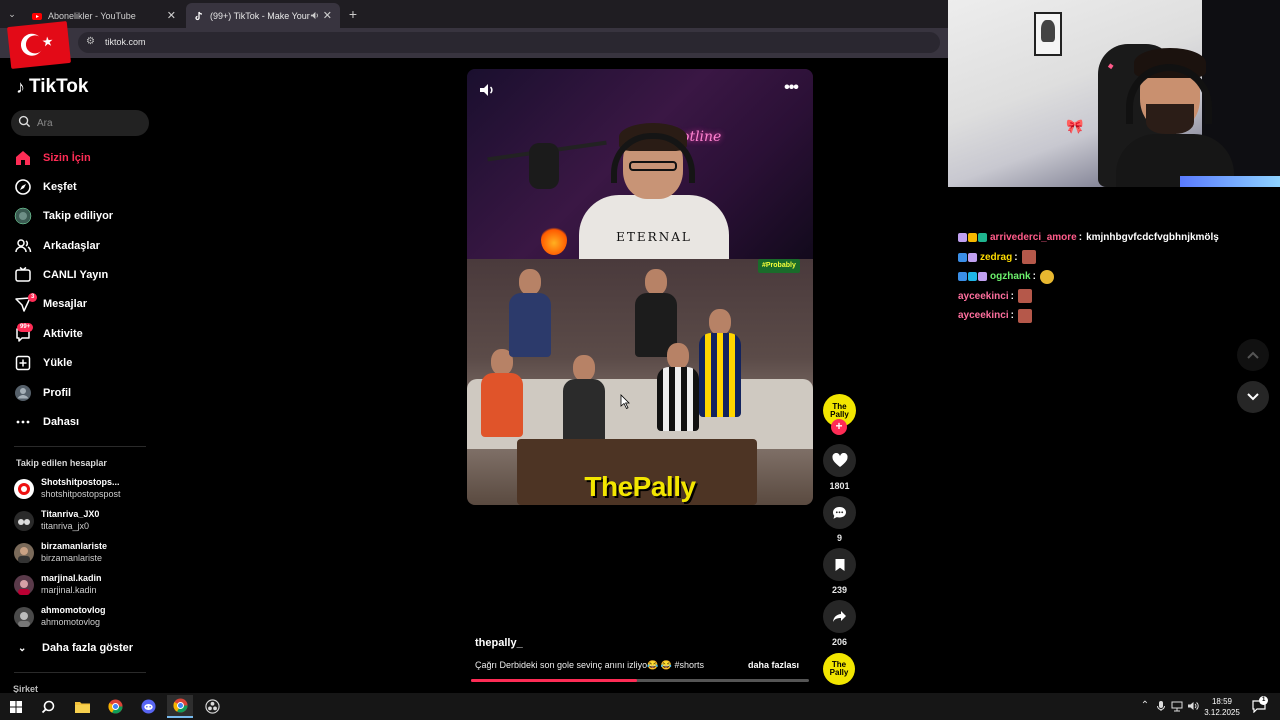  Describe the element at coordinates (199, 15) in the screenshot. I see `tiktok-favicon-icon` at that location.